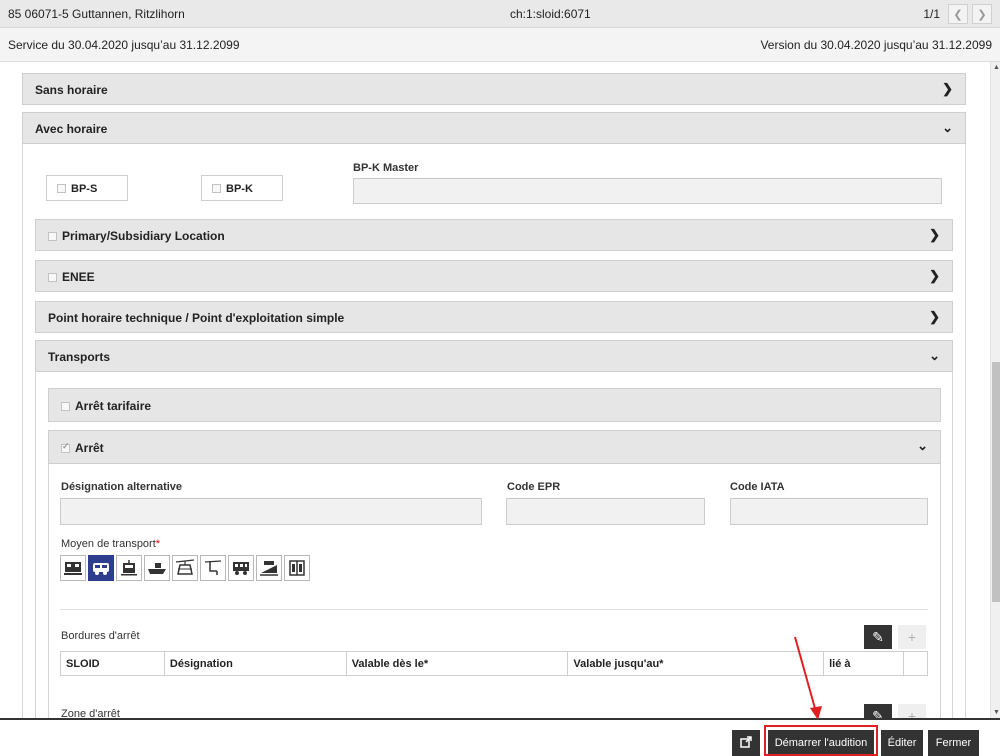 This screenshot has height=756, width=1000. What do you see at coordinates (494, 276) in the screenshot?
I see `panel-enee: ENEE ❯` at bounding box center [494, 276].